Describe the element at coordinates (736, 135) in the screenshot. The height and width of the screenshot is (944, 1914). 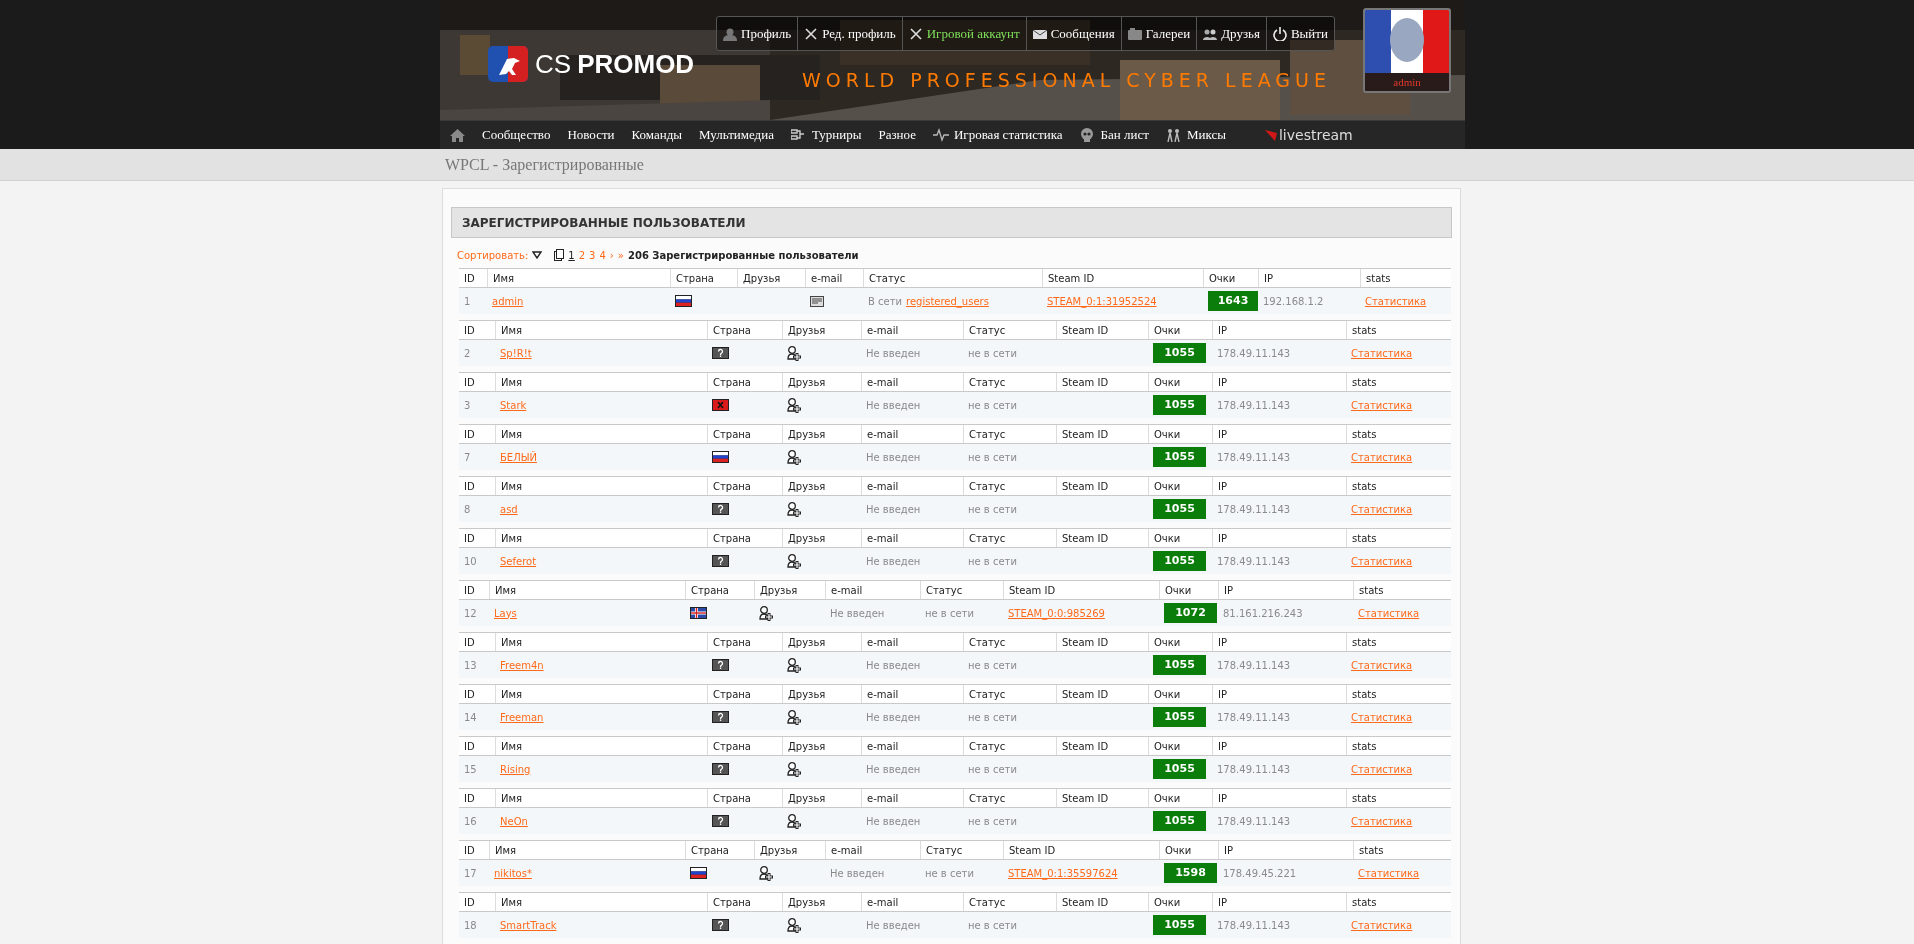
I see `nav-link: Мультимедиа` at that location.